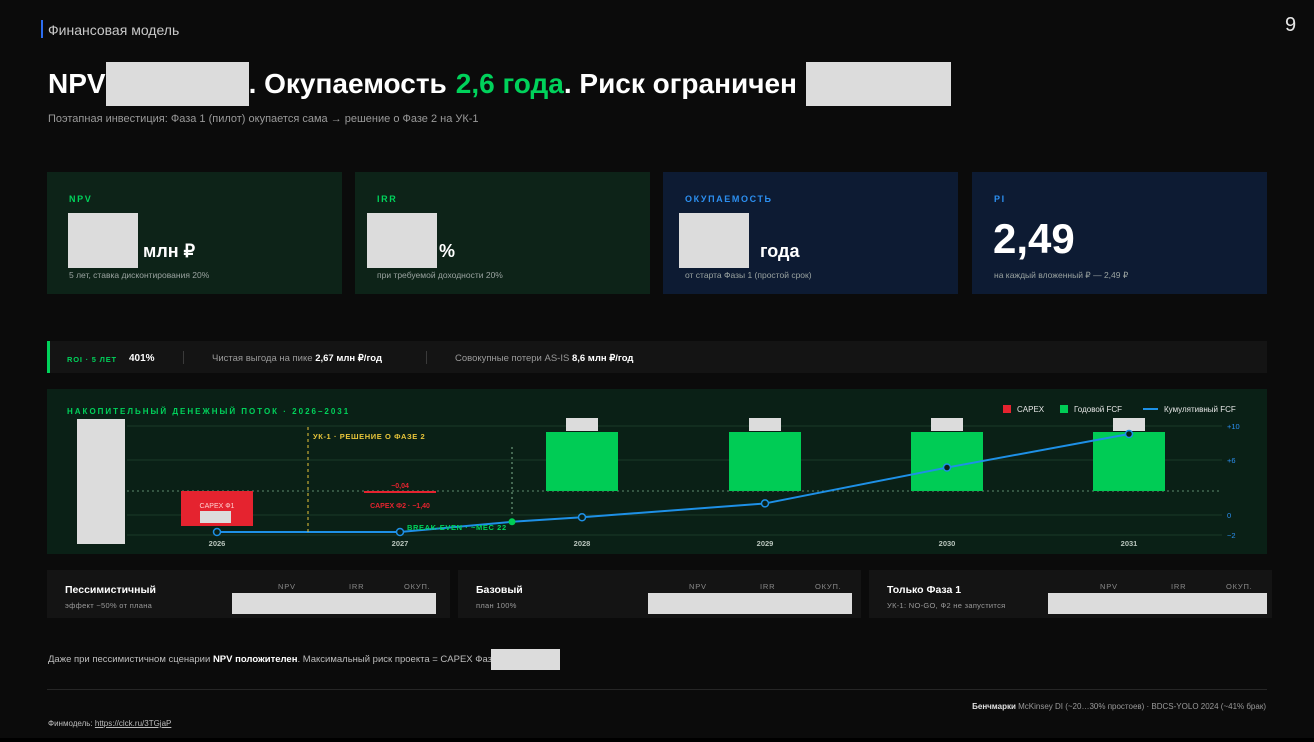 The image size is (1314, 742). What do you see at coordinates (133, 723) in the screenshot?
I see `finmodel-link: https://clck.ru/3TGjaP` at bounding box center [133, 723].